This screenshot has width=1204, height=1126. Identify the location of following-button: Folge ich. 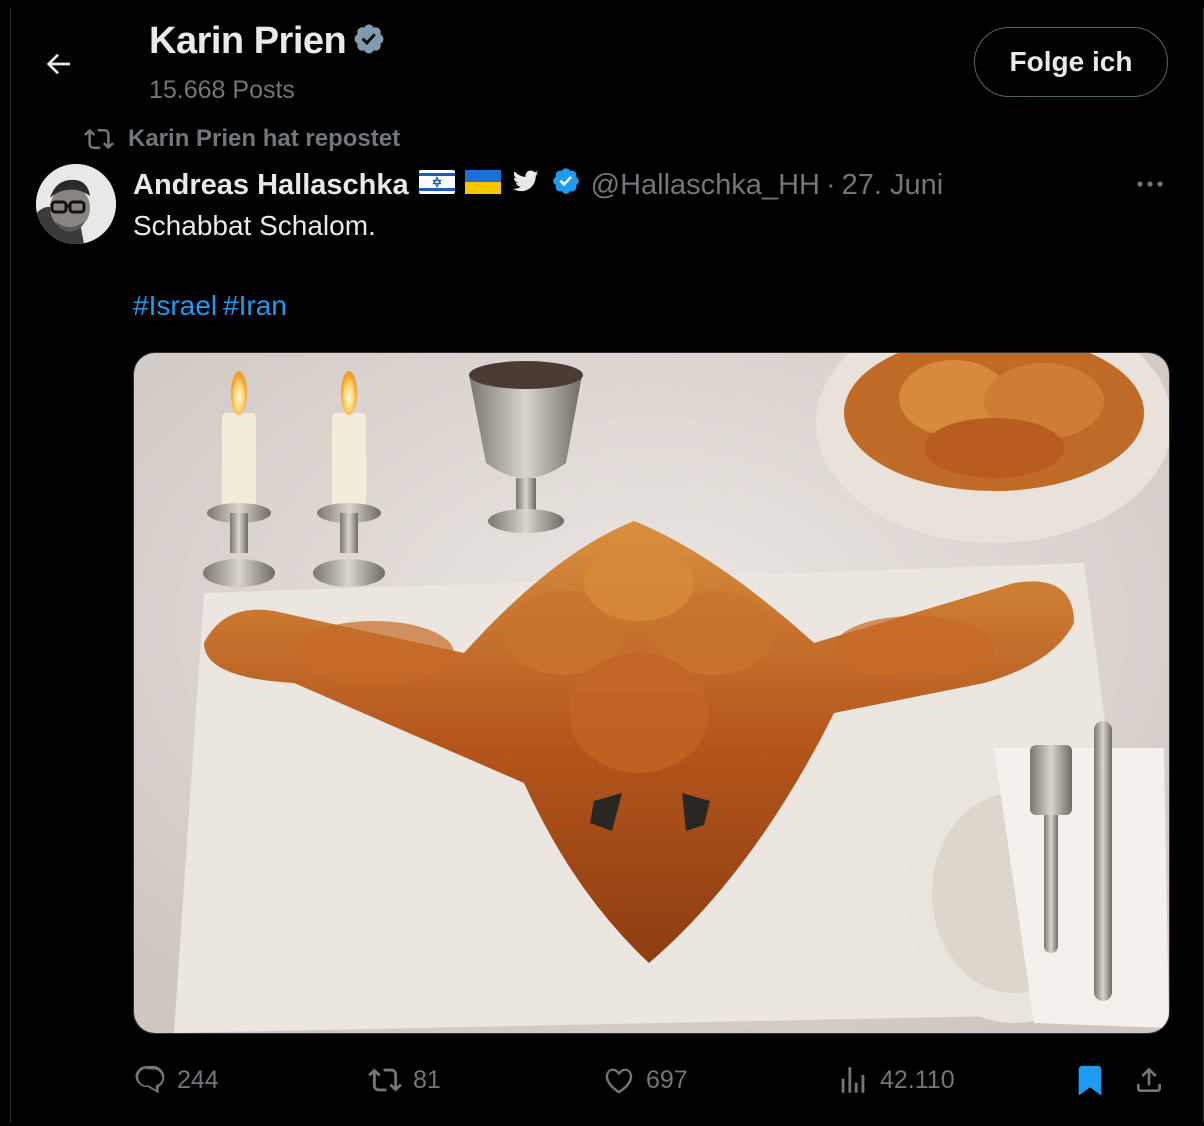
(1071, 62).